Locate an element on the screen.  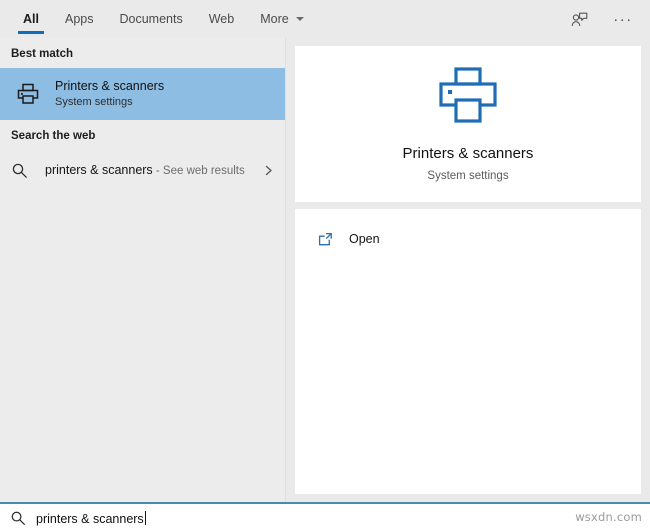
tab-all: All is located at coordinates (31, 19).